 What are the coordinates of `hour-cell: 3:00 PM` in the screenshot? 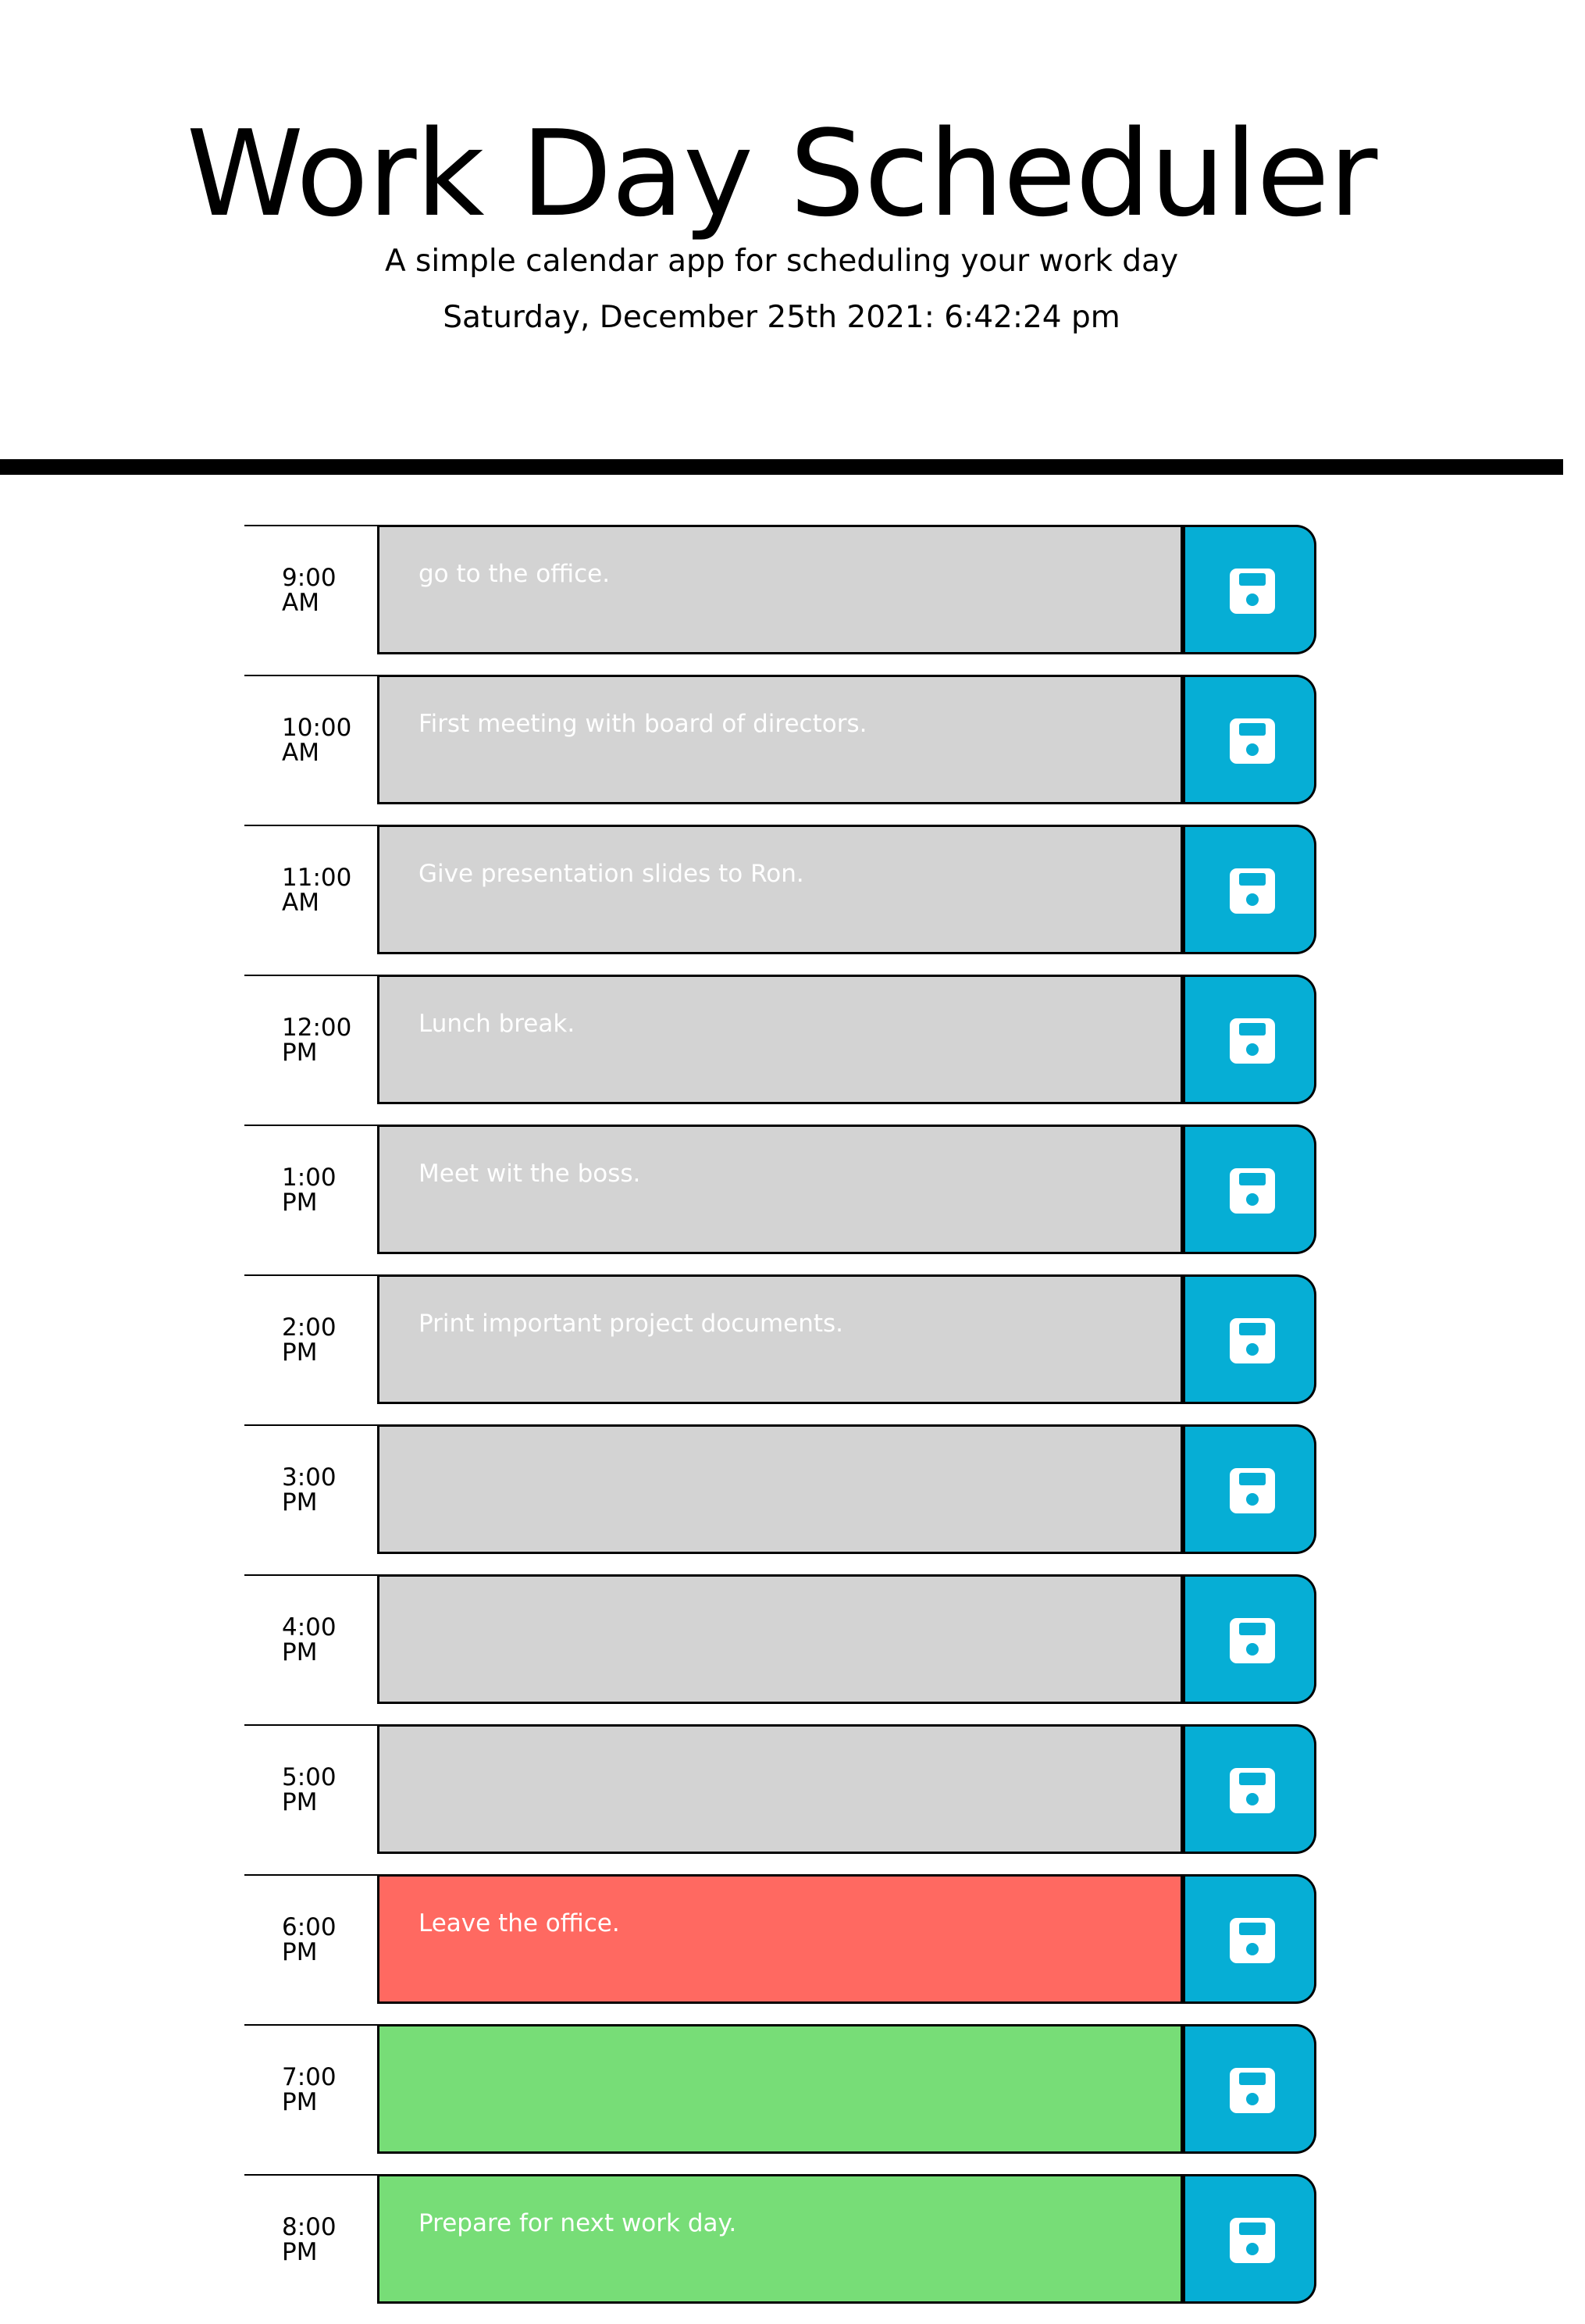 It's located at (310, 1489).